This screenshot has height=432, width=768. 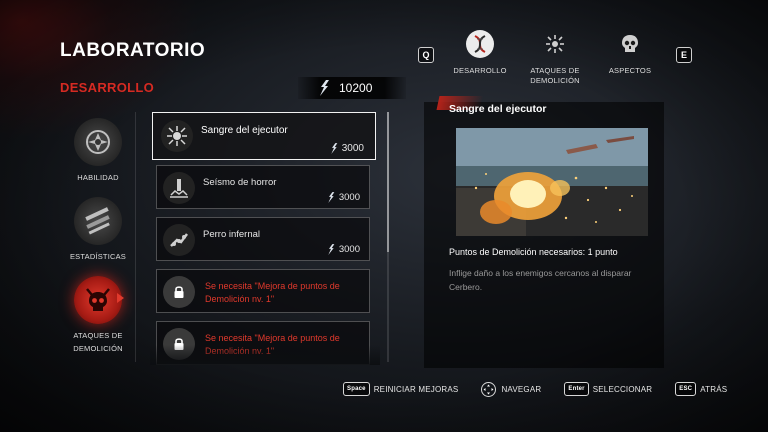 What do you see at coordinates (480, 70) in the screenshot?
I see `tab-label: DESARROLLO` at bounding box center [480, 70].